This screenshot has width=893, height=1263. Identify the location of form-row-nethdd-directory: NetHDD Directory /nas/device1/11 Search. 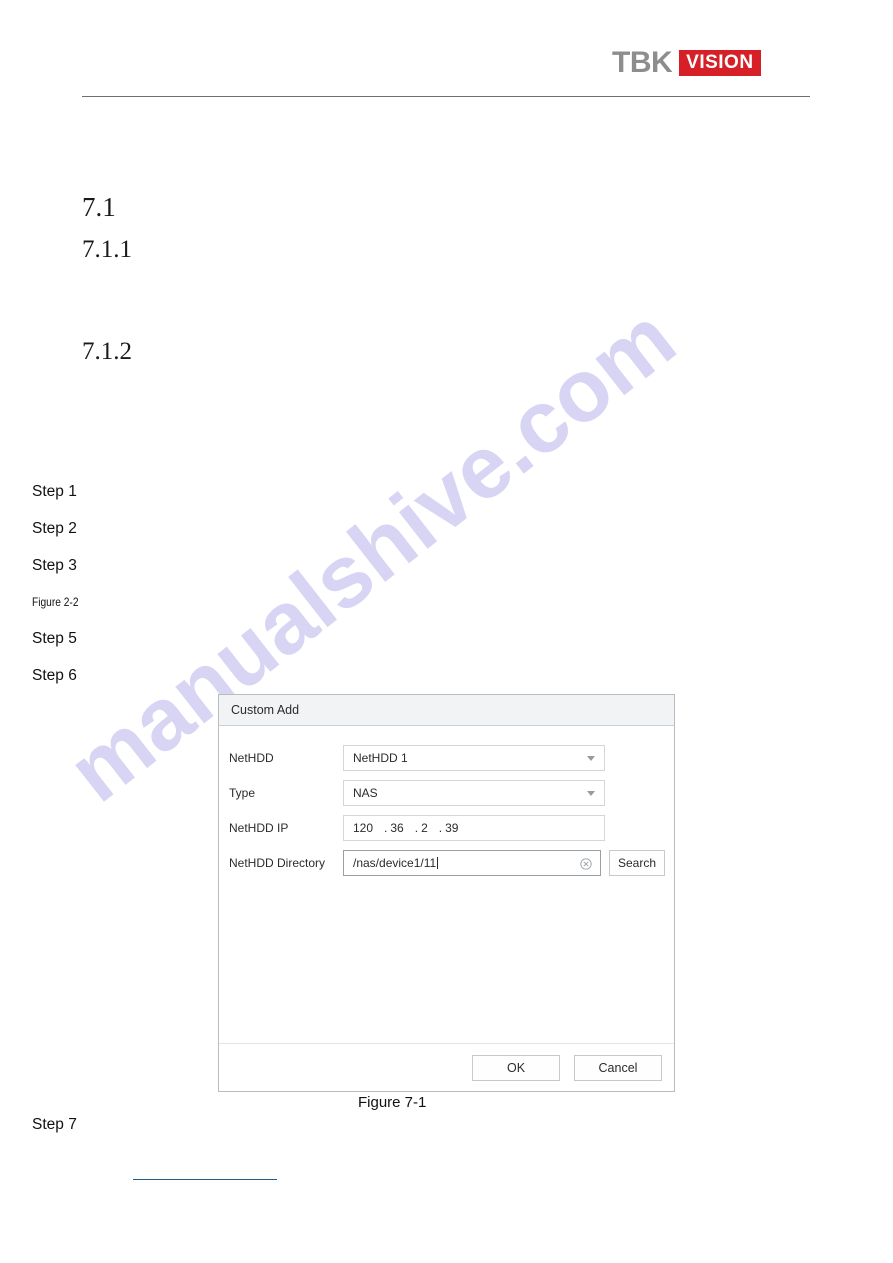
(446, 863).